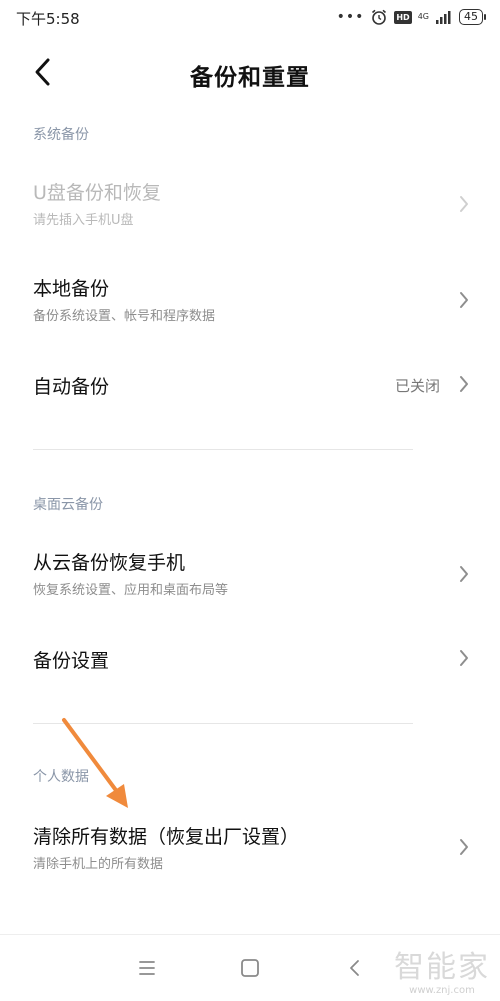 Image resolution: width=500 pixels, height=1001 pixels. I want to click on alarm-icon, so click(379, 17).